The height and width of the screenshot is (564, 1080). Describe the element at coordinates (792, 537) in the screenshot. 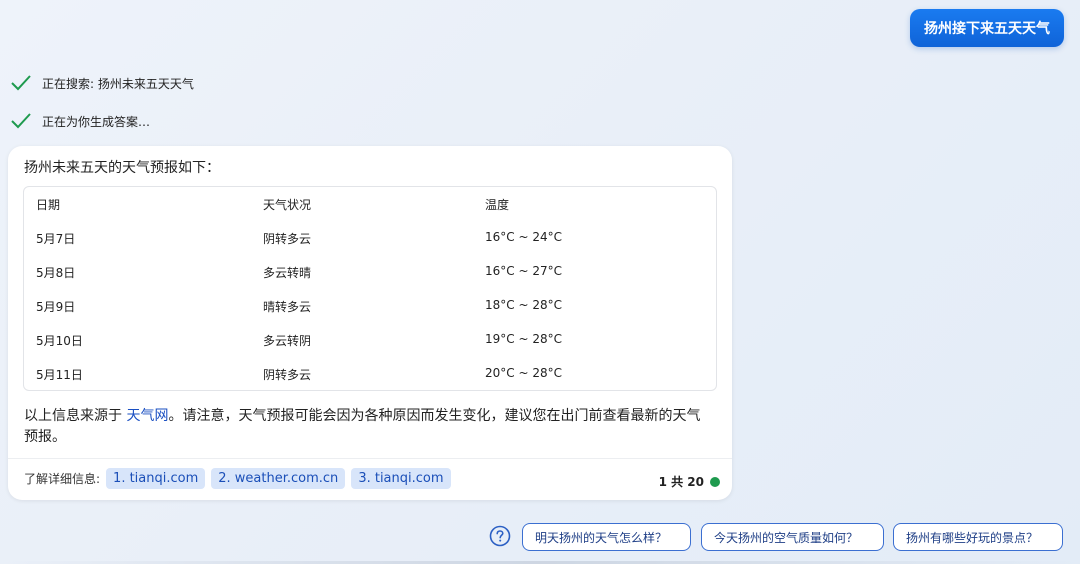

I see `suggestion-button-2: 今天扬州的空气质量如何？` at that location.